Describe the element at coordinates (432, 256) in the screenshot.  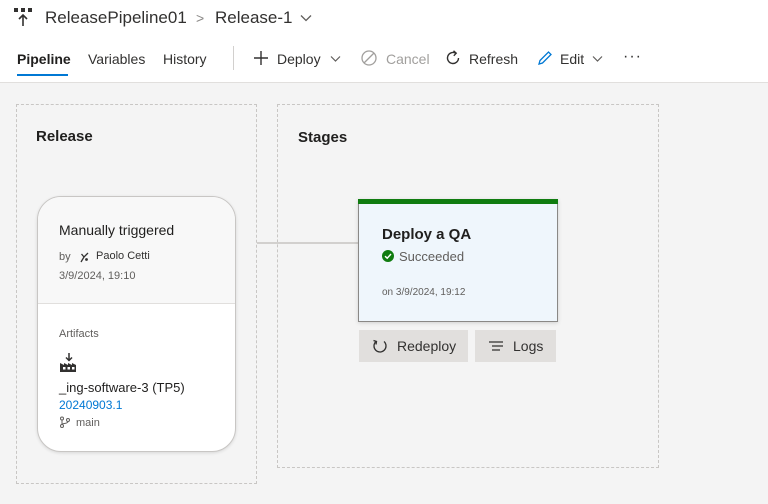
I see `stage-status: Succeeded` at that location.